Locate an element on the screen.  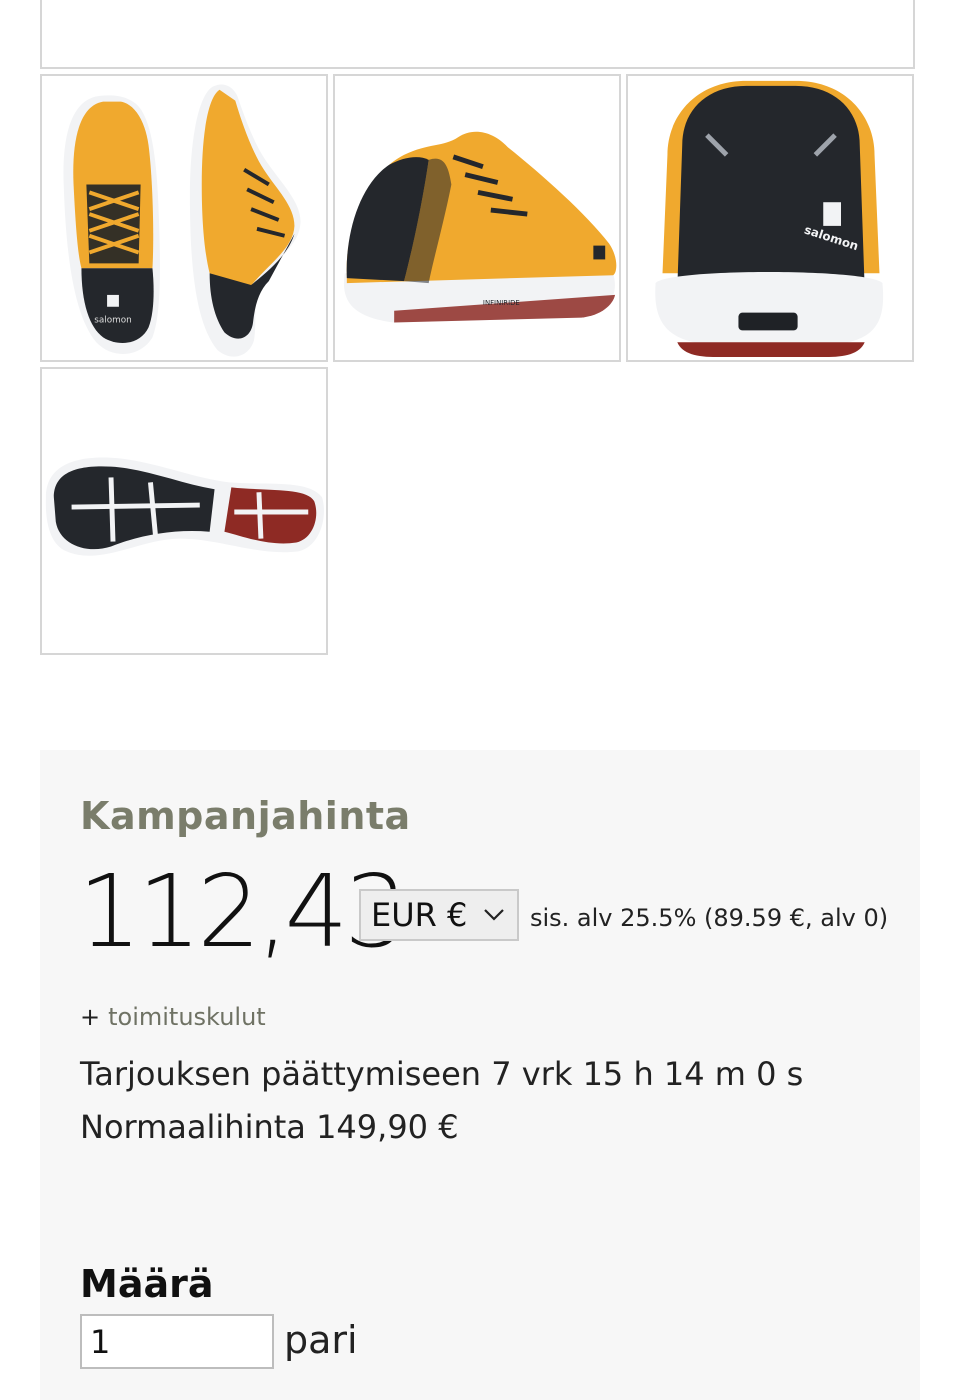
shipping-costs-link: + toimituskulut is located at coordinates (173, 1017).